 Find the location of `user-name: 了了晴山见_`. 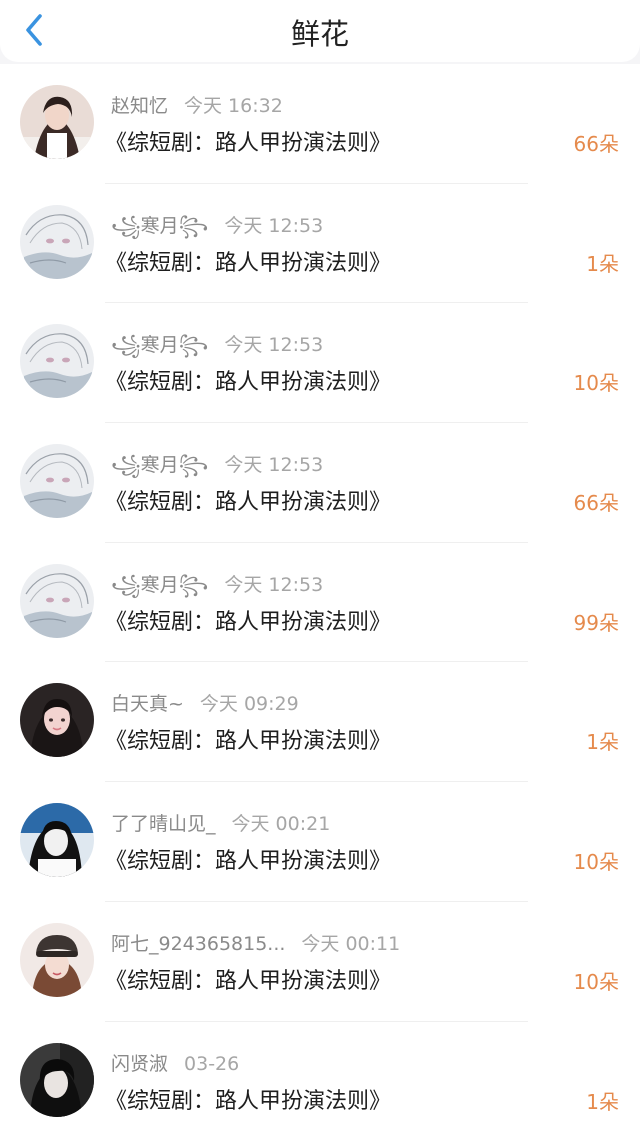

user-name: 了了晴山见_ is located at coordinates (163, 824).